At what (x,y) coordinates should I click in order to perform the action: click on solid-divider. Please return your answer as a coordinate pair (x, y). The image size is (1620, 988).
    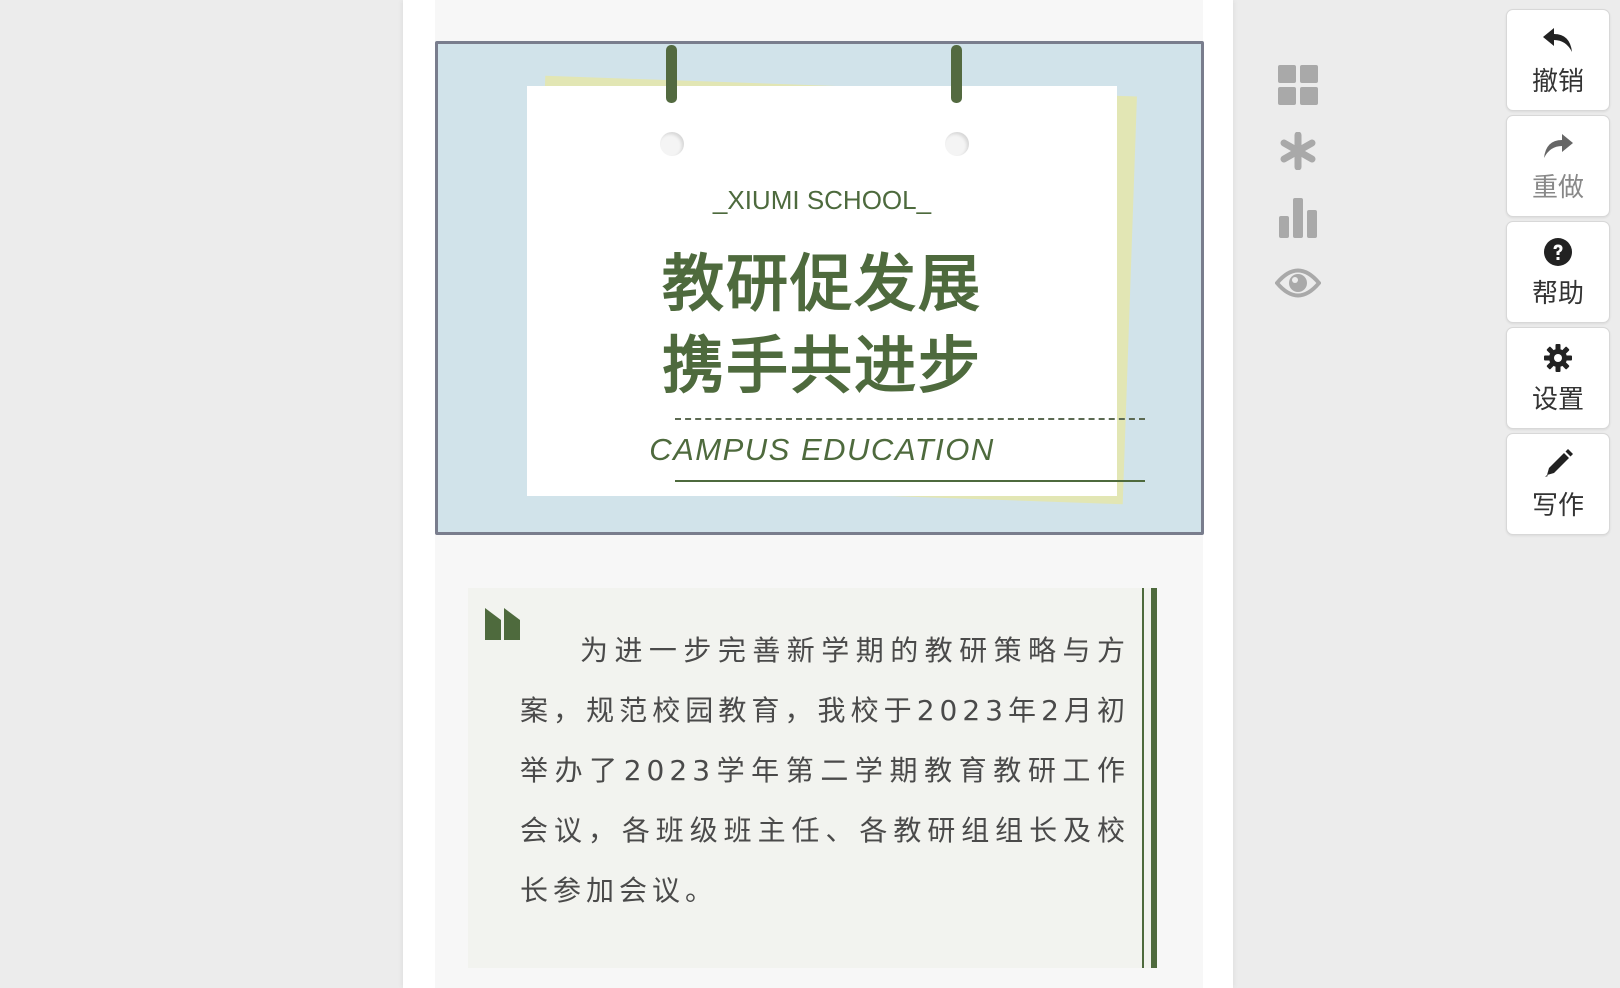
    Looking at the image, I should click on (910, 481).